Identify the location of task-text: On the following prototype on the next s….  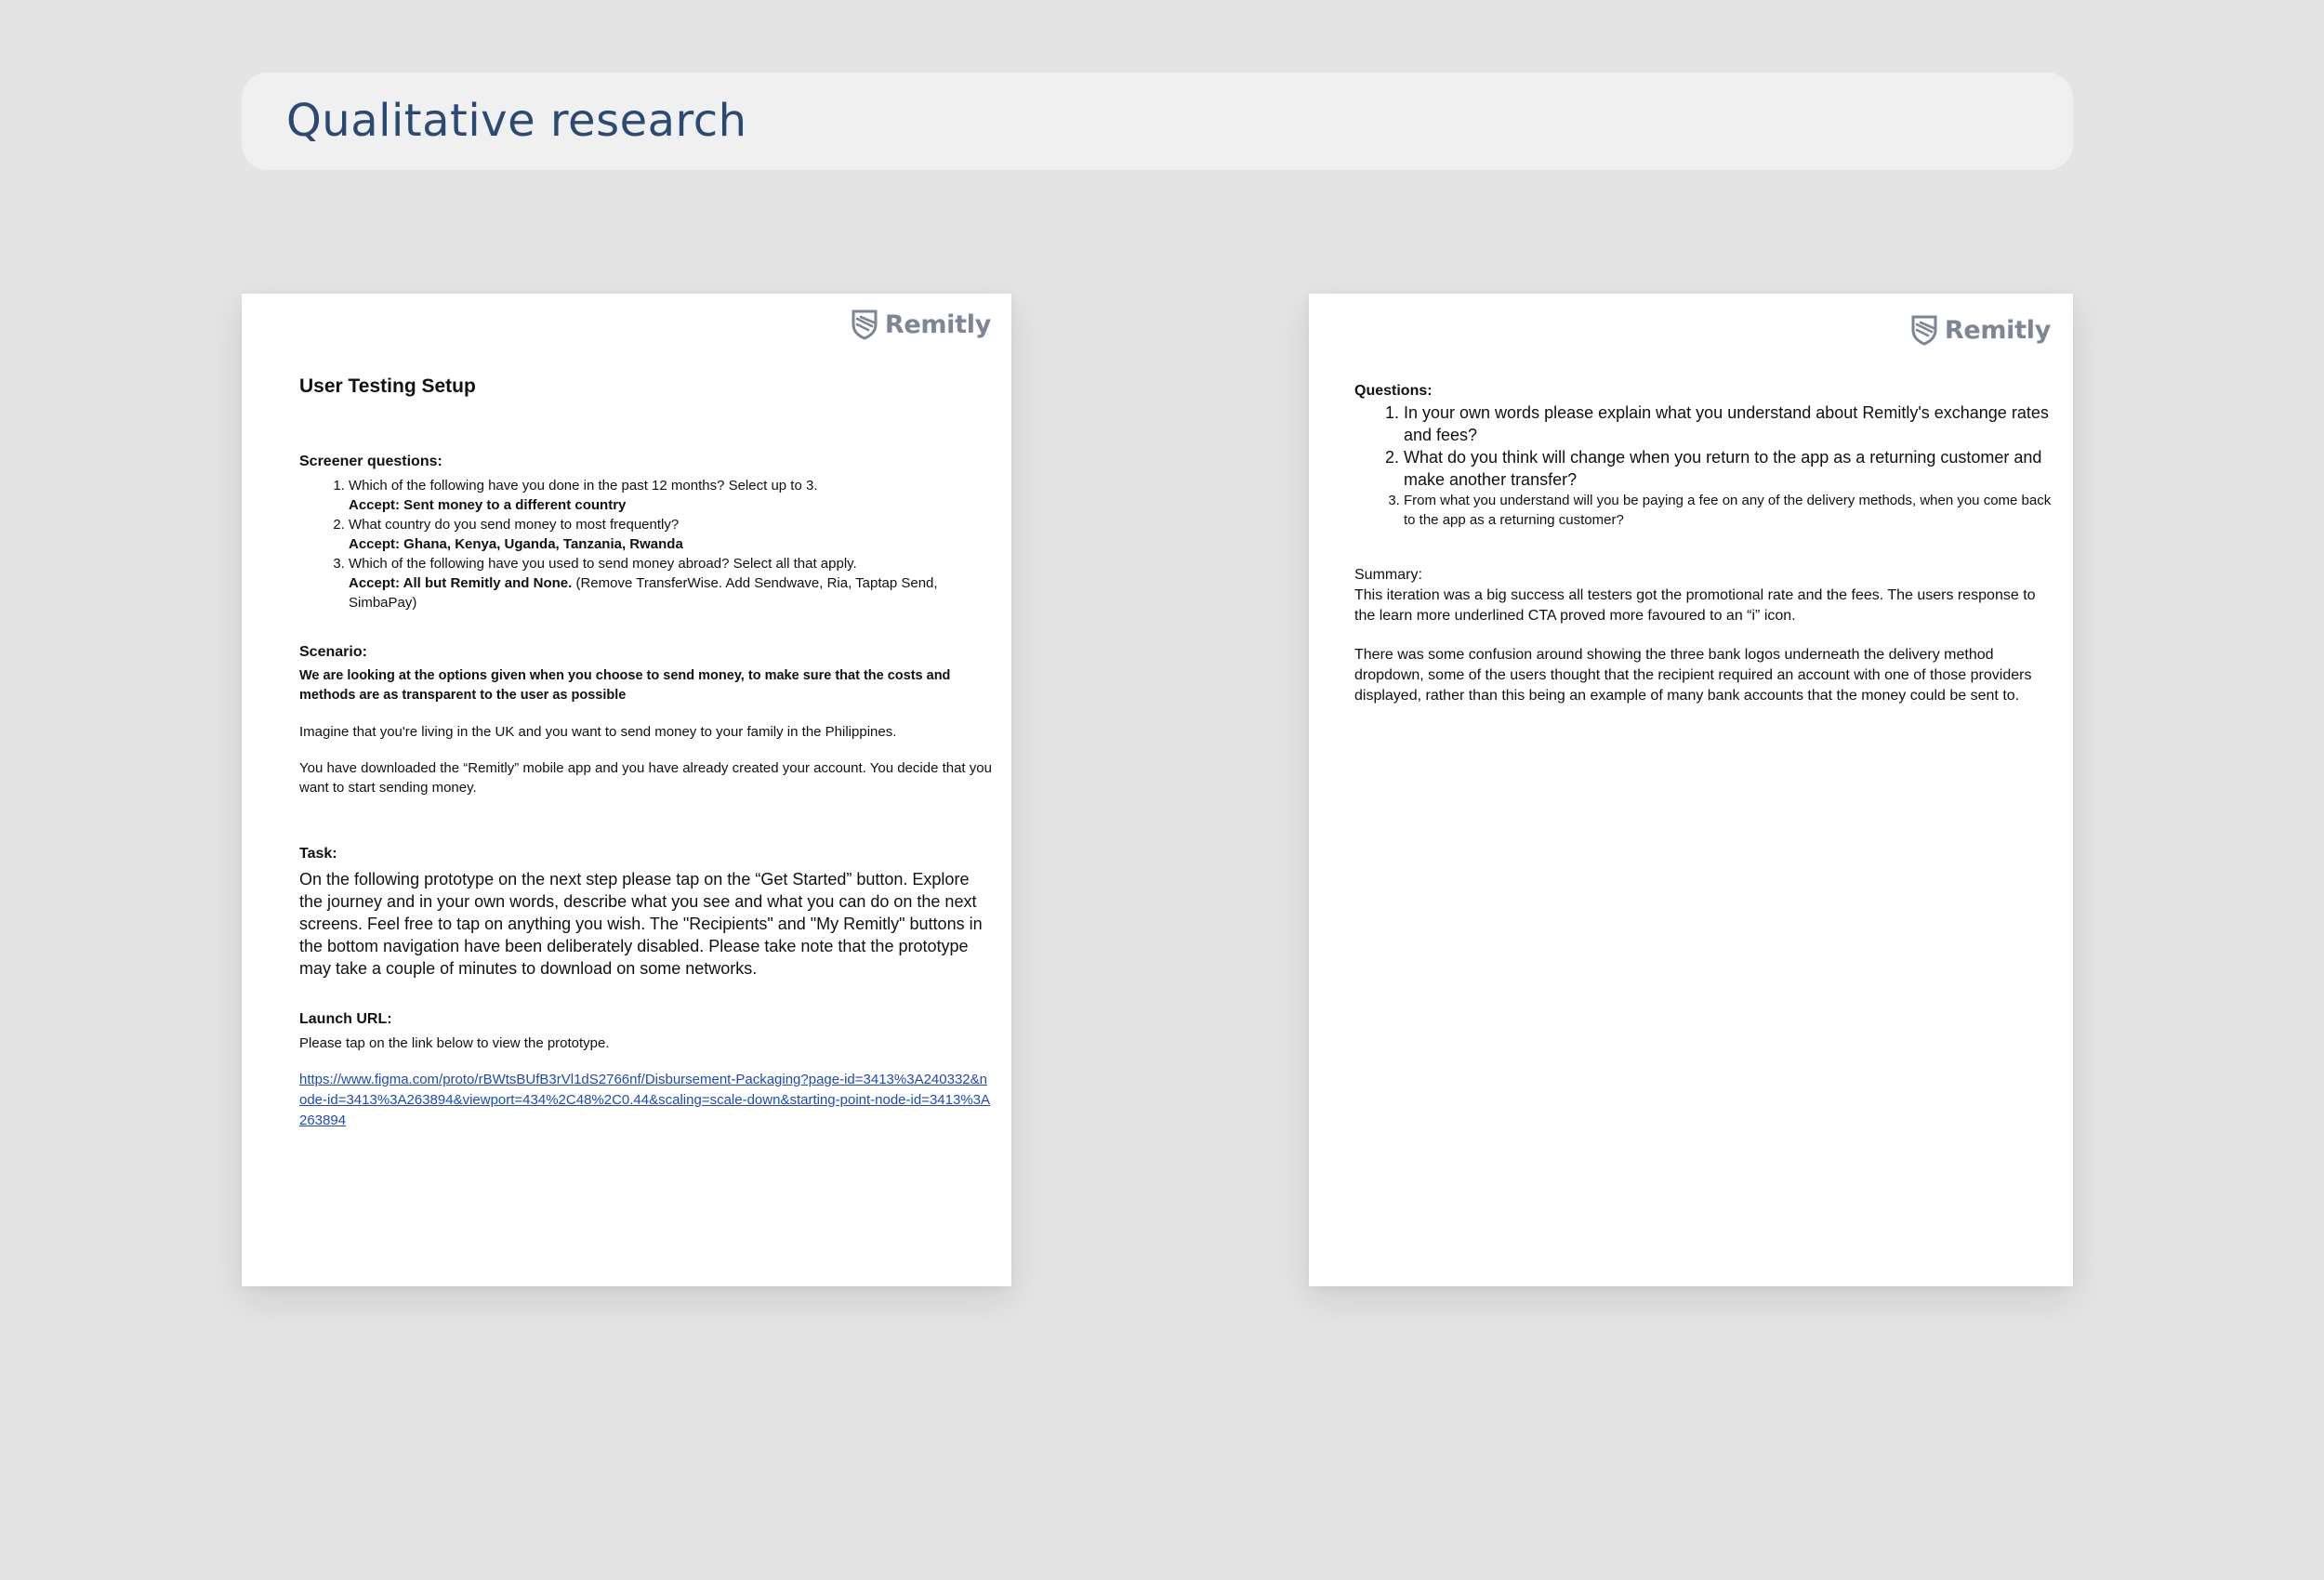
(641, 924).